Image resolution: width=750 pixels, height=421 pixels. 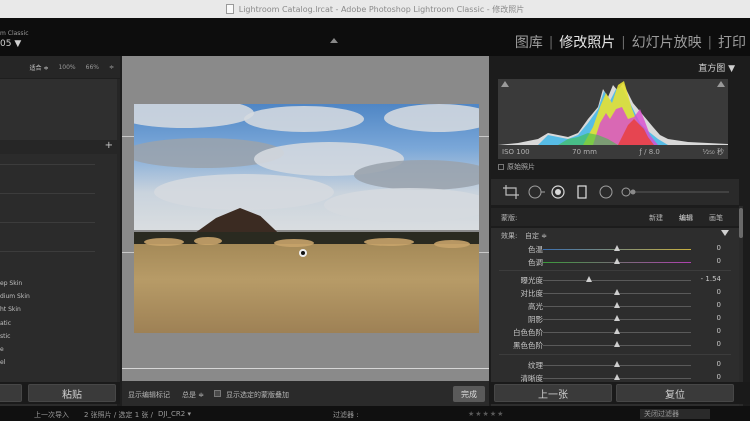 I want to click on module-picker: 图库 | 修改照片 | 幻灯片放映 | 打印, so click(x=630, y=42).